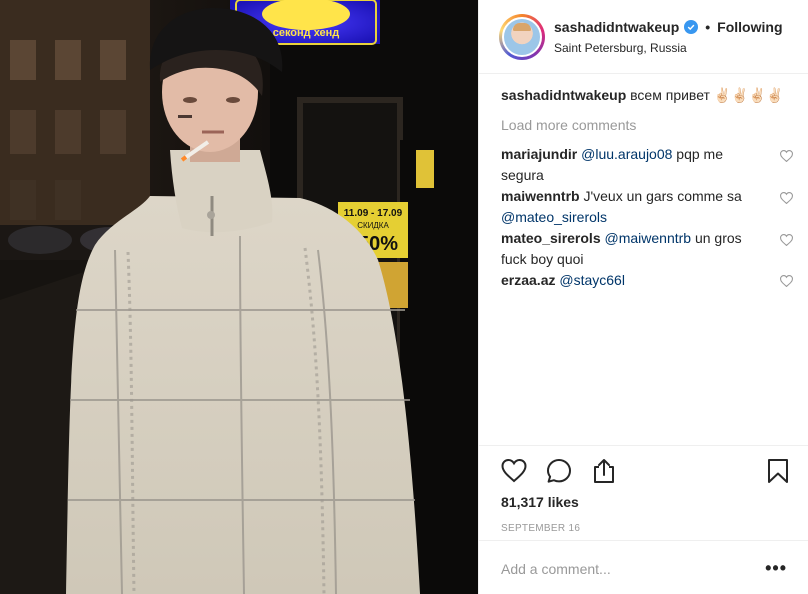 The image size is (808, 594). What do you see at coordinates (691, 27) in the screenshot?
I see `verified-badge-icon` at bounding box center [691, 27].